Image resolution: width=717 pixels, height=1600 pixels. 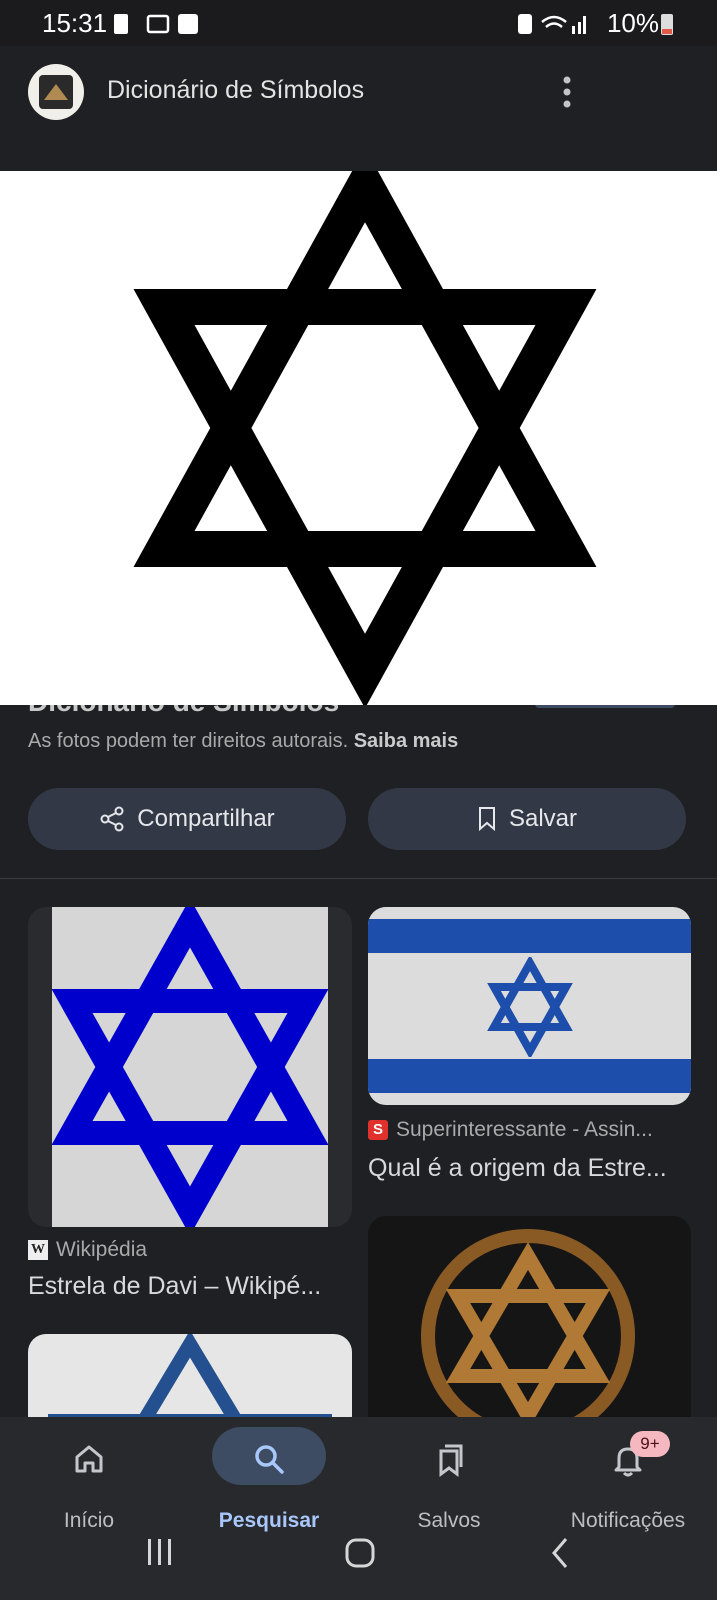 What do you see at coordinates (160, 1553) in the screenshot?
I see `recent-apps-icon` at bounding box center [160, 1553].